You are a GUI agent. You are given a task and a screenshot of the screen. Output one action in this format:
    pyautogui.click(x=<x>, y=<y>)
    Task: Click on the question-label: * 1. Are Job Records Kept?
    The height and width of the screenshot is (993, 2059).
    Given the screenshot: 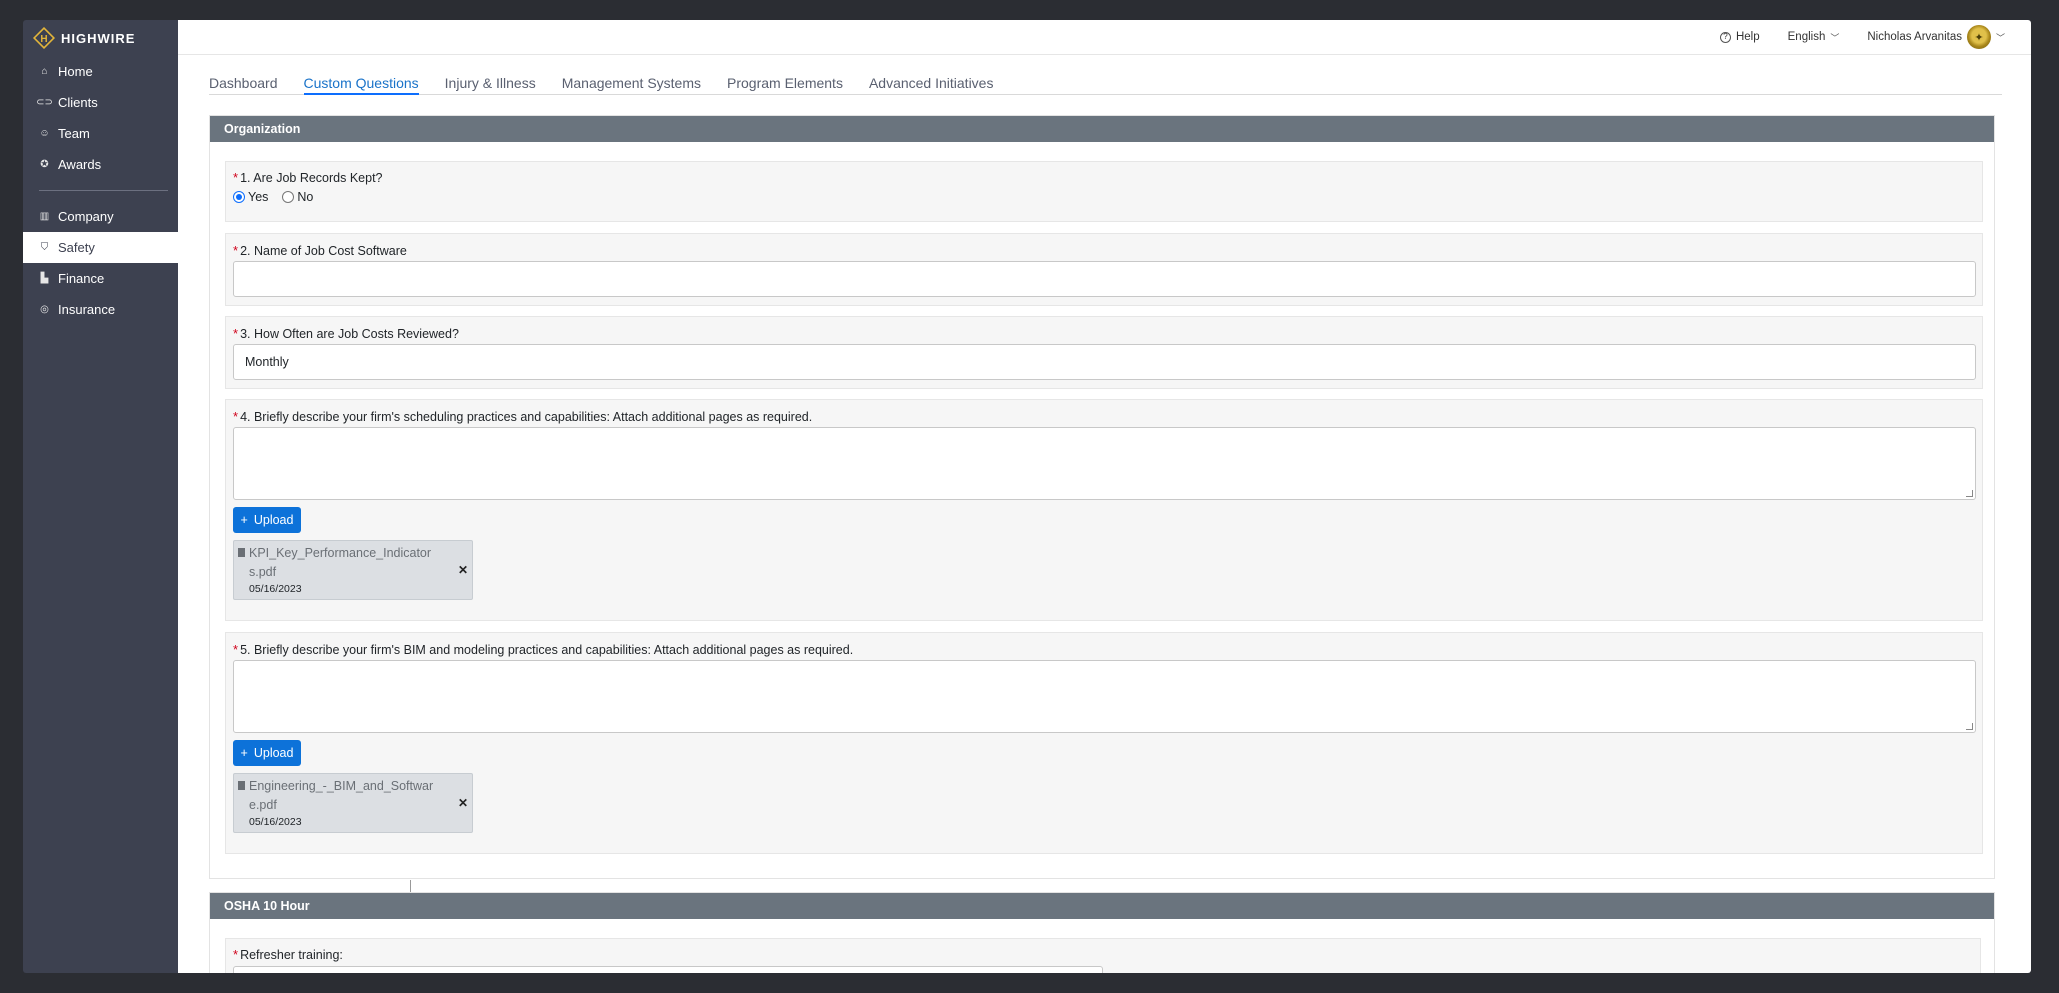 What is the action you would take?
    pyautogui.click(x=308, y=177)
    